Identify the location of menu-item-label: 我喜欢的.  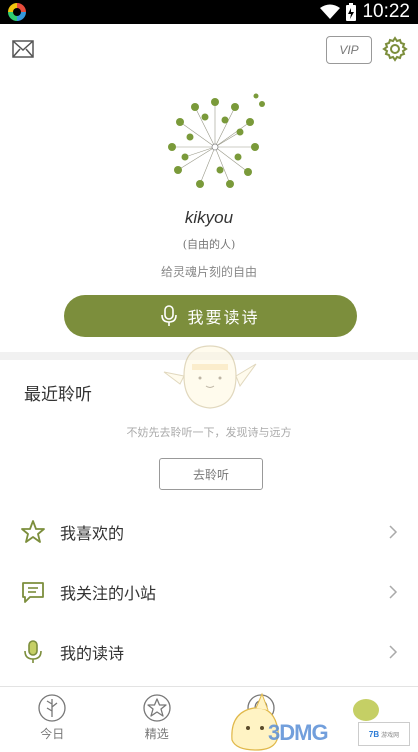
(92, 533).